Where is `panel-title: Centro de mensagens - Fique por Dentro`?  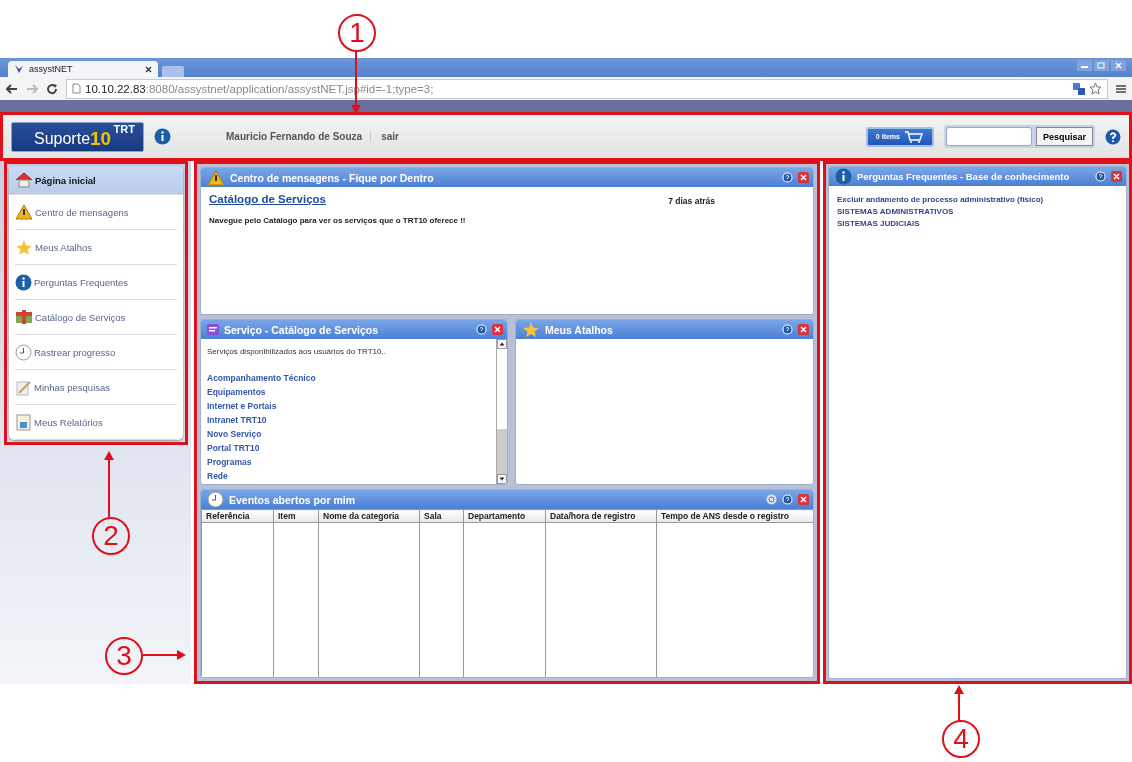
panel-title: Centro de mensagens - Fique por Dentro is located at coordinates (332, 177).